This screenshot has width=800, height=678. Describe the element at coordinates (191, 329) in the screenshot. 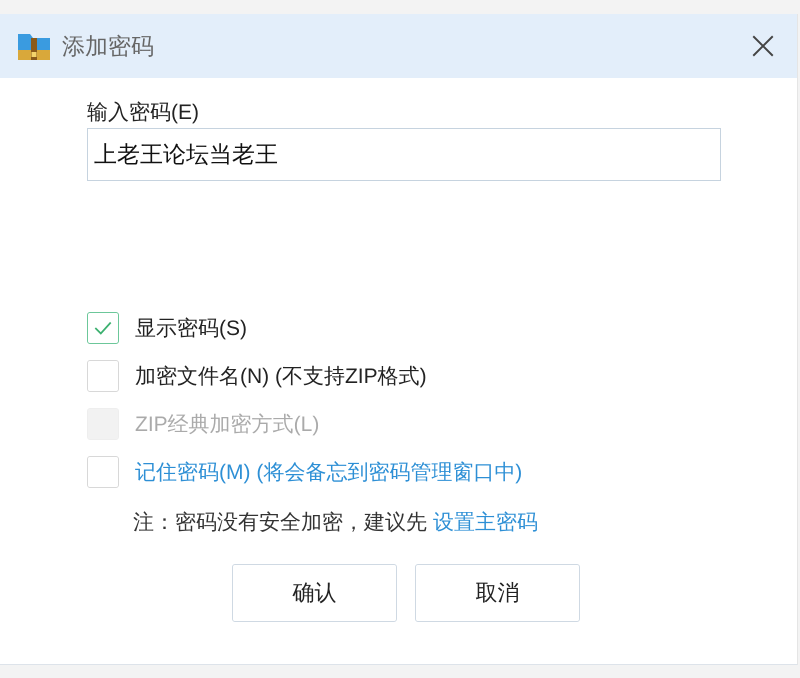

I see `checkbox-label: 显示密码(S)` at that location.